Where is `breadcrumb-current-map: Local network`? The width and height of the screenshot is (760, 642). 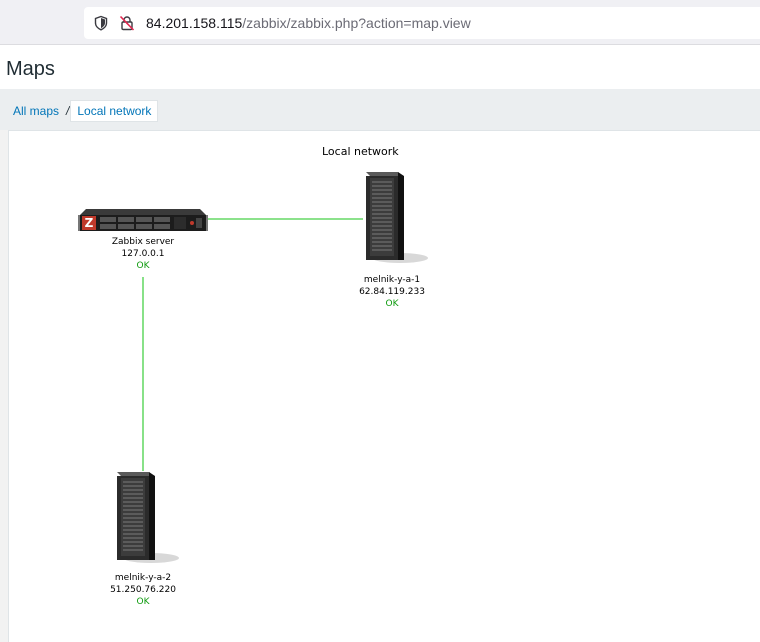 breadcrumb-current-map: Local network is located at coordinates (114, 111).